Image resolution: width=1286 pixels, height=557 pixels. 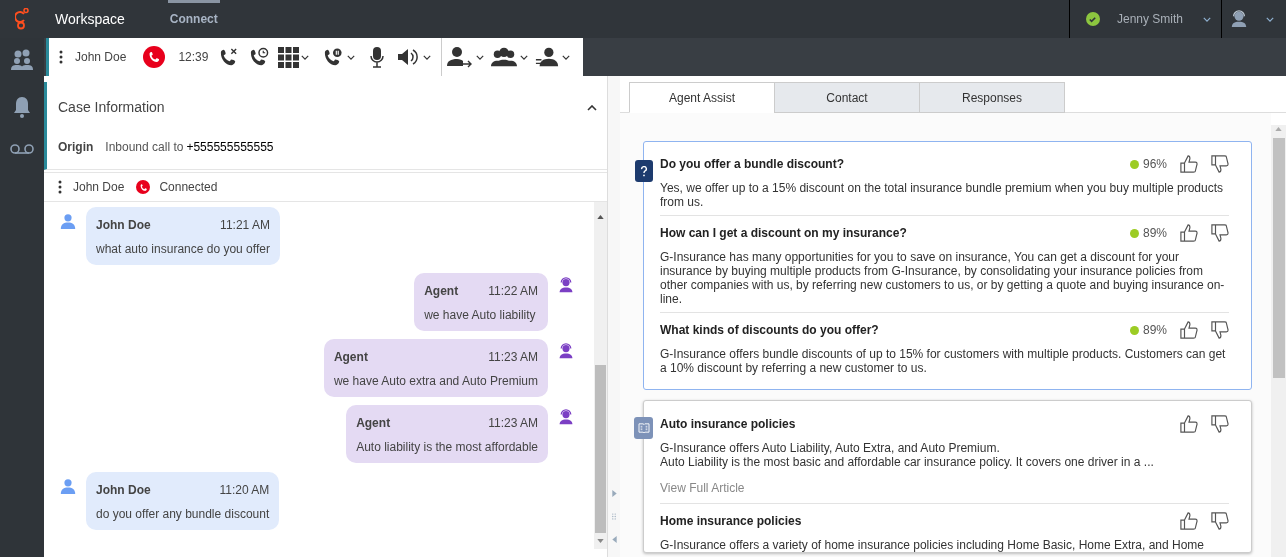 I want to click on confidence-score: 96%, so click(x=1154, y=164).